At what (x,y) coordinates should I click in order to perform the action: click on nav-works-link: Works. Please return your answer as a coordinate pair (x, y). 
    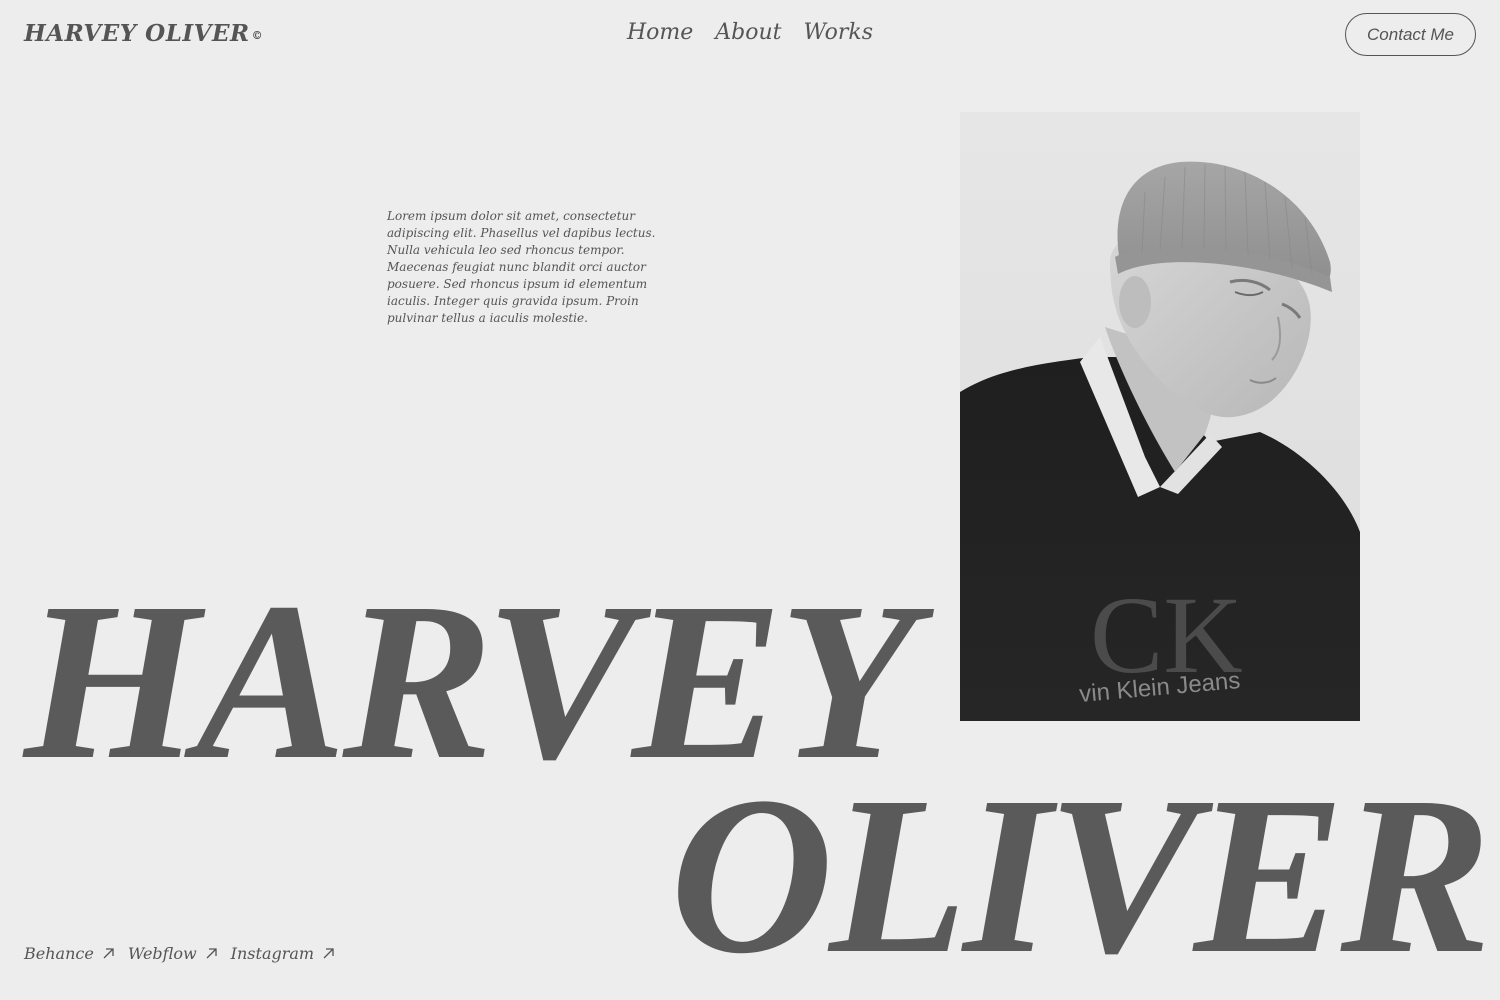
    Looking at the image, I should click on (839, 32).